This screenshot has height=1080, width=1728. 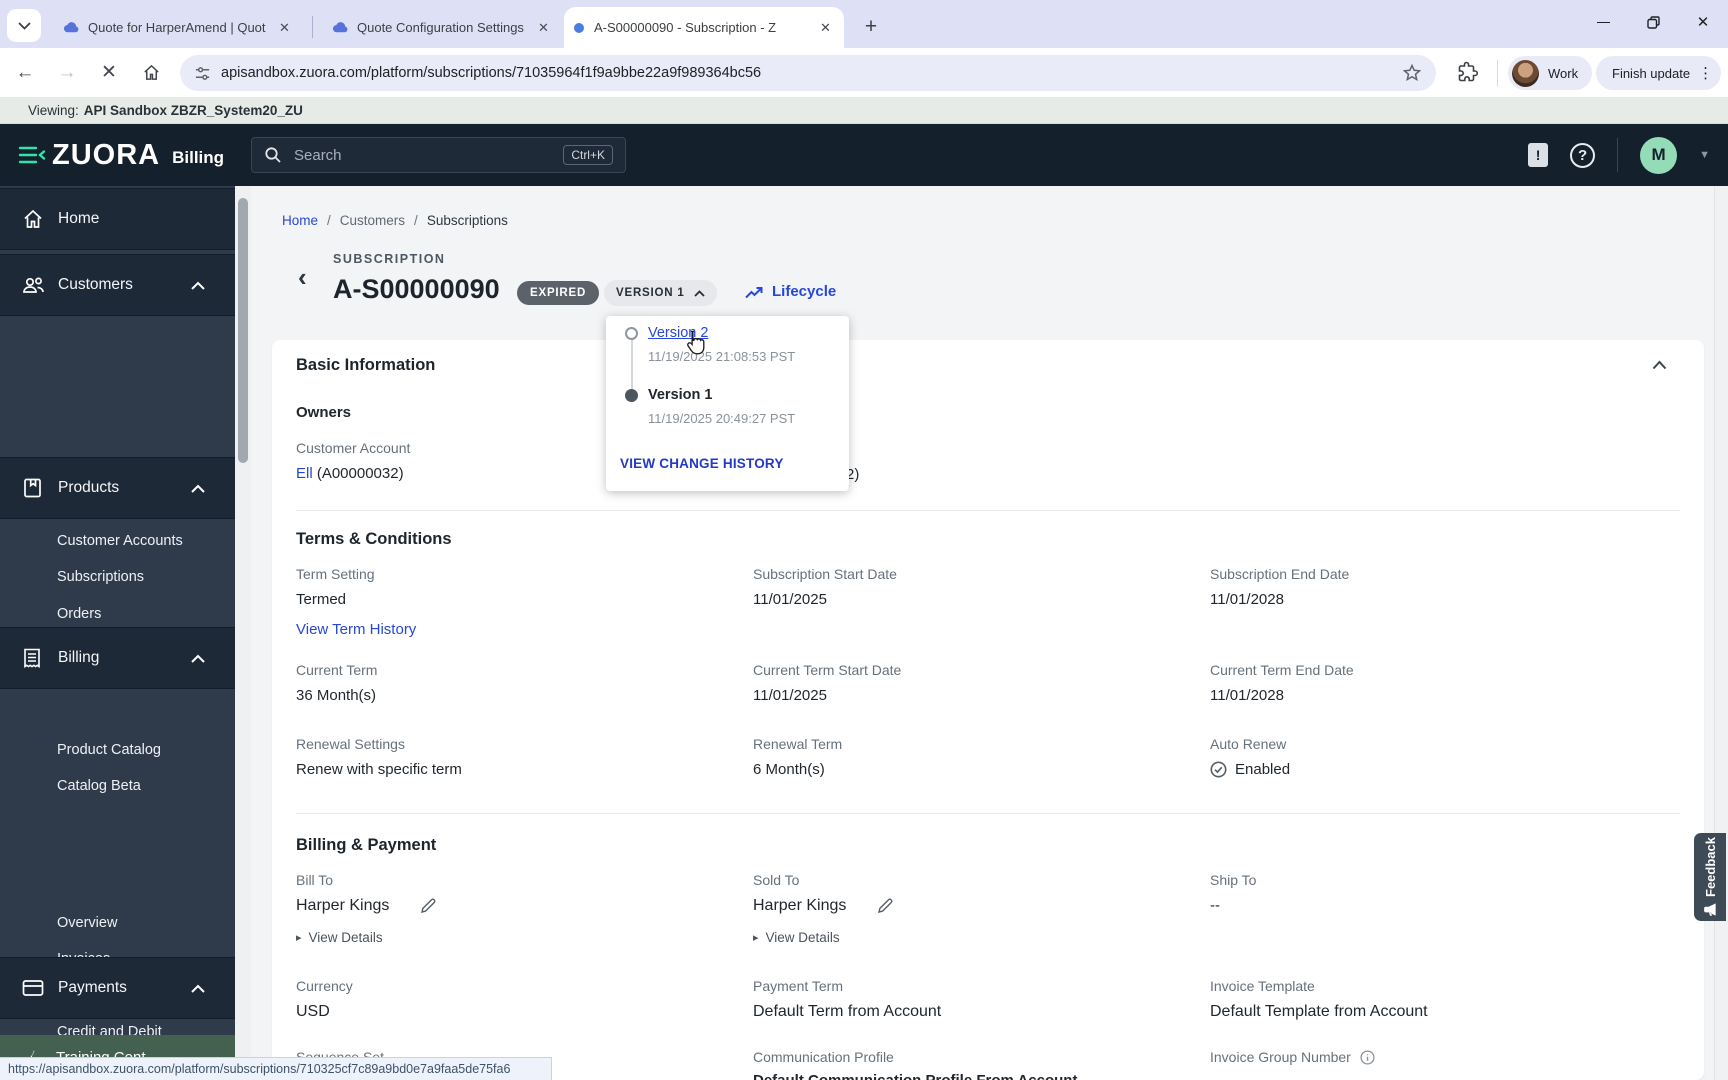 I want to click on sidebar-item-catalog-beta: Catalog Beta, so click(x=99, y=786).